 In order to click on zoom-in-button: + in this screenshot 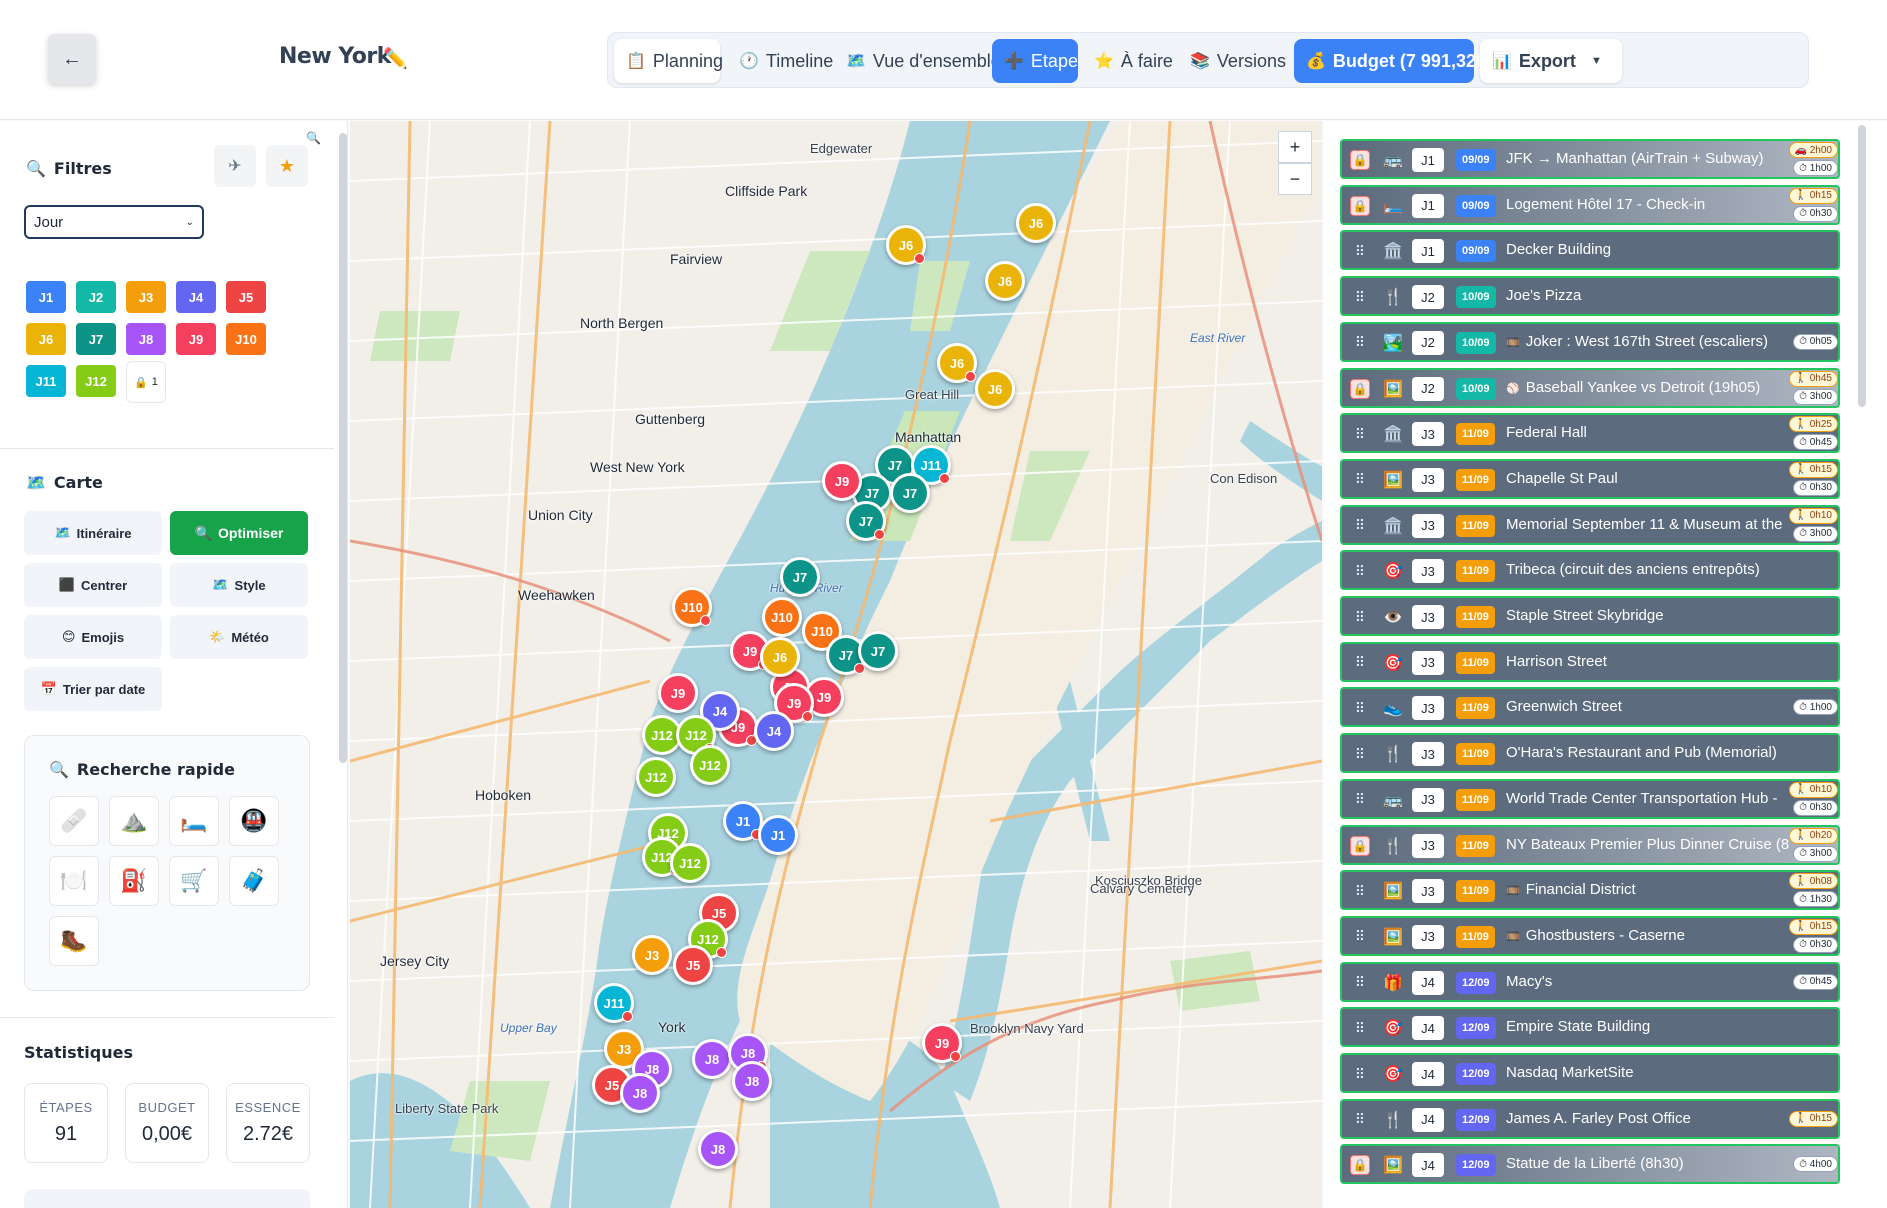, I will do `click(1295, 147)`.